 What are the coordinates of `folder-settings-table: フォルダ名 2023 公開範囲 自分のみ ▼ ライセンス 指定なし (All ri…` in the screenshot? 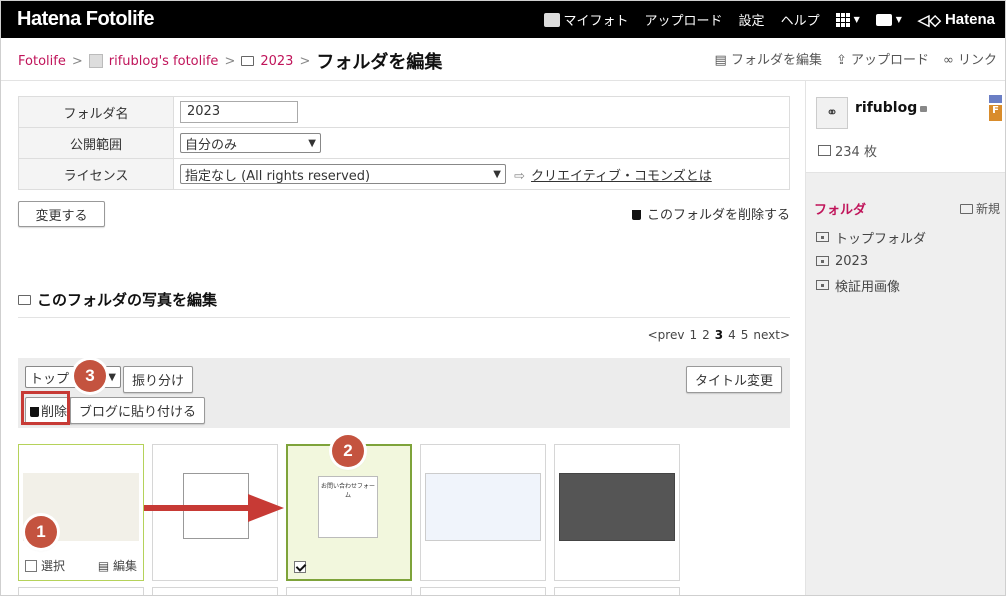 It's located at (404, 143).